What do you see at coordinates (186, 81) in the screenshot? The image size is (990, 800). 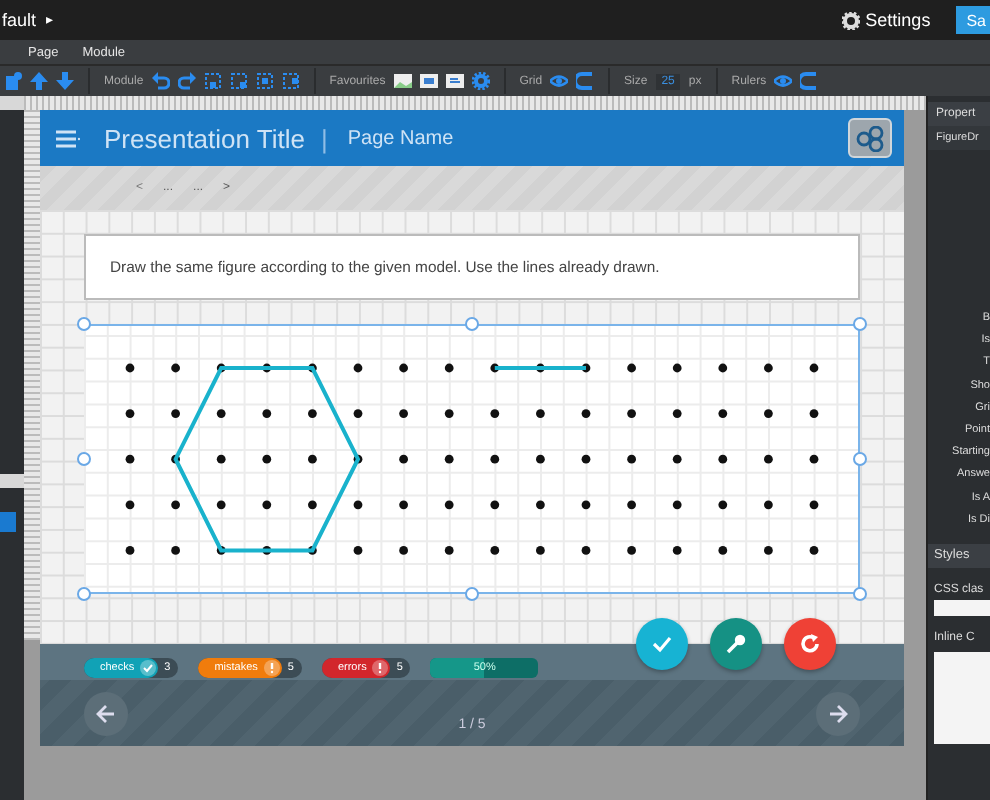 I see `redo-icon` at bounding box center [186, 81].